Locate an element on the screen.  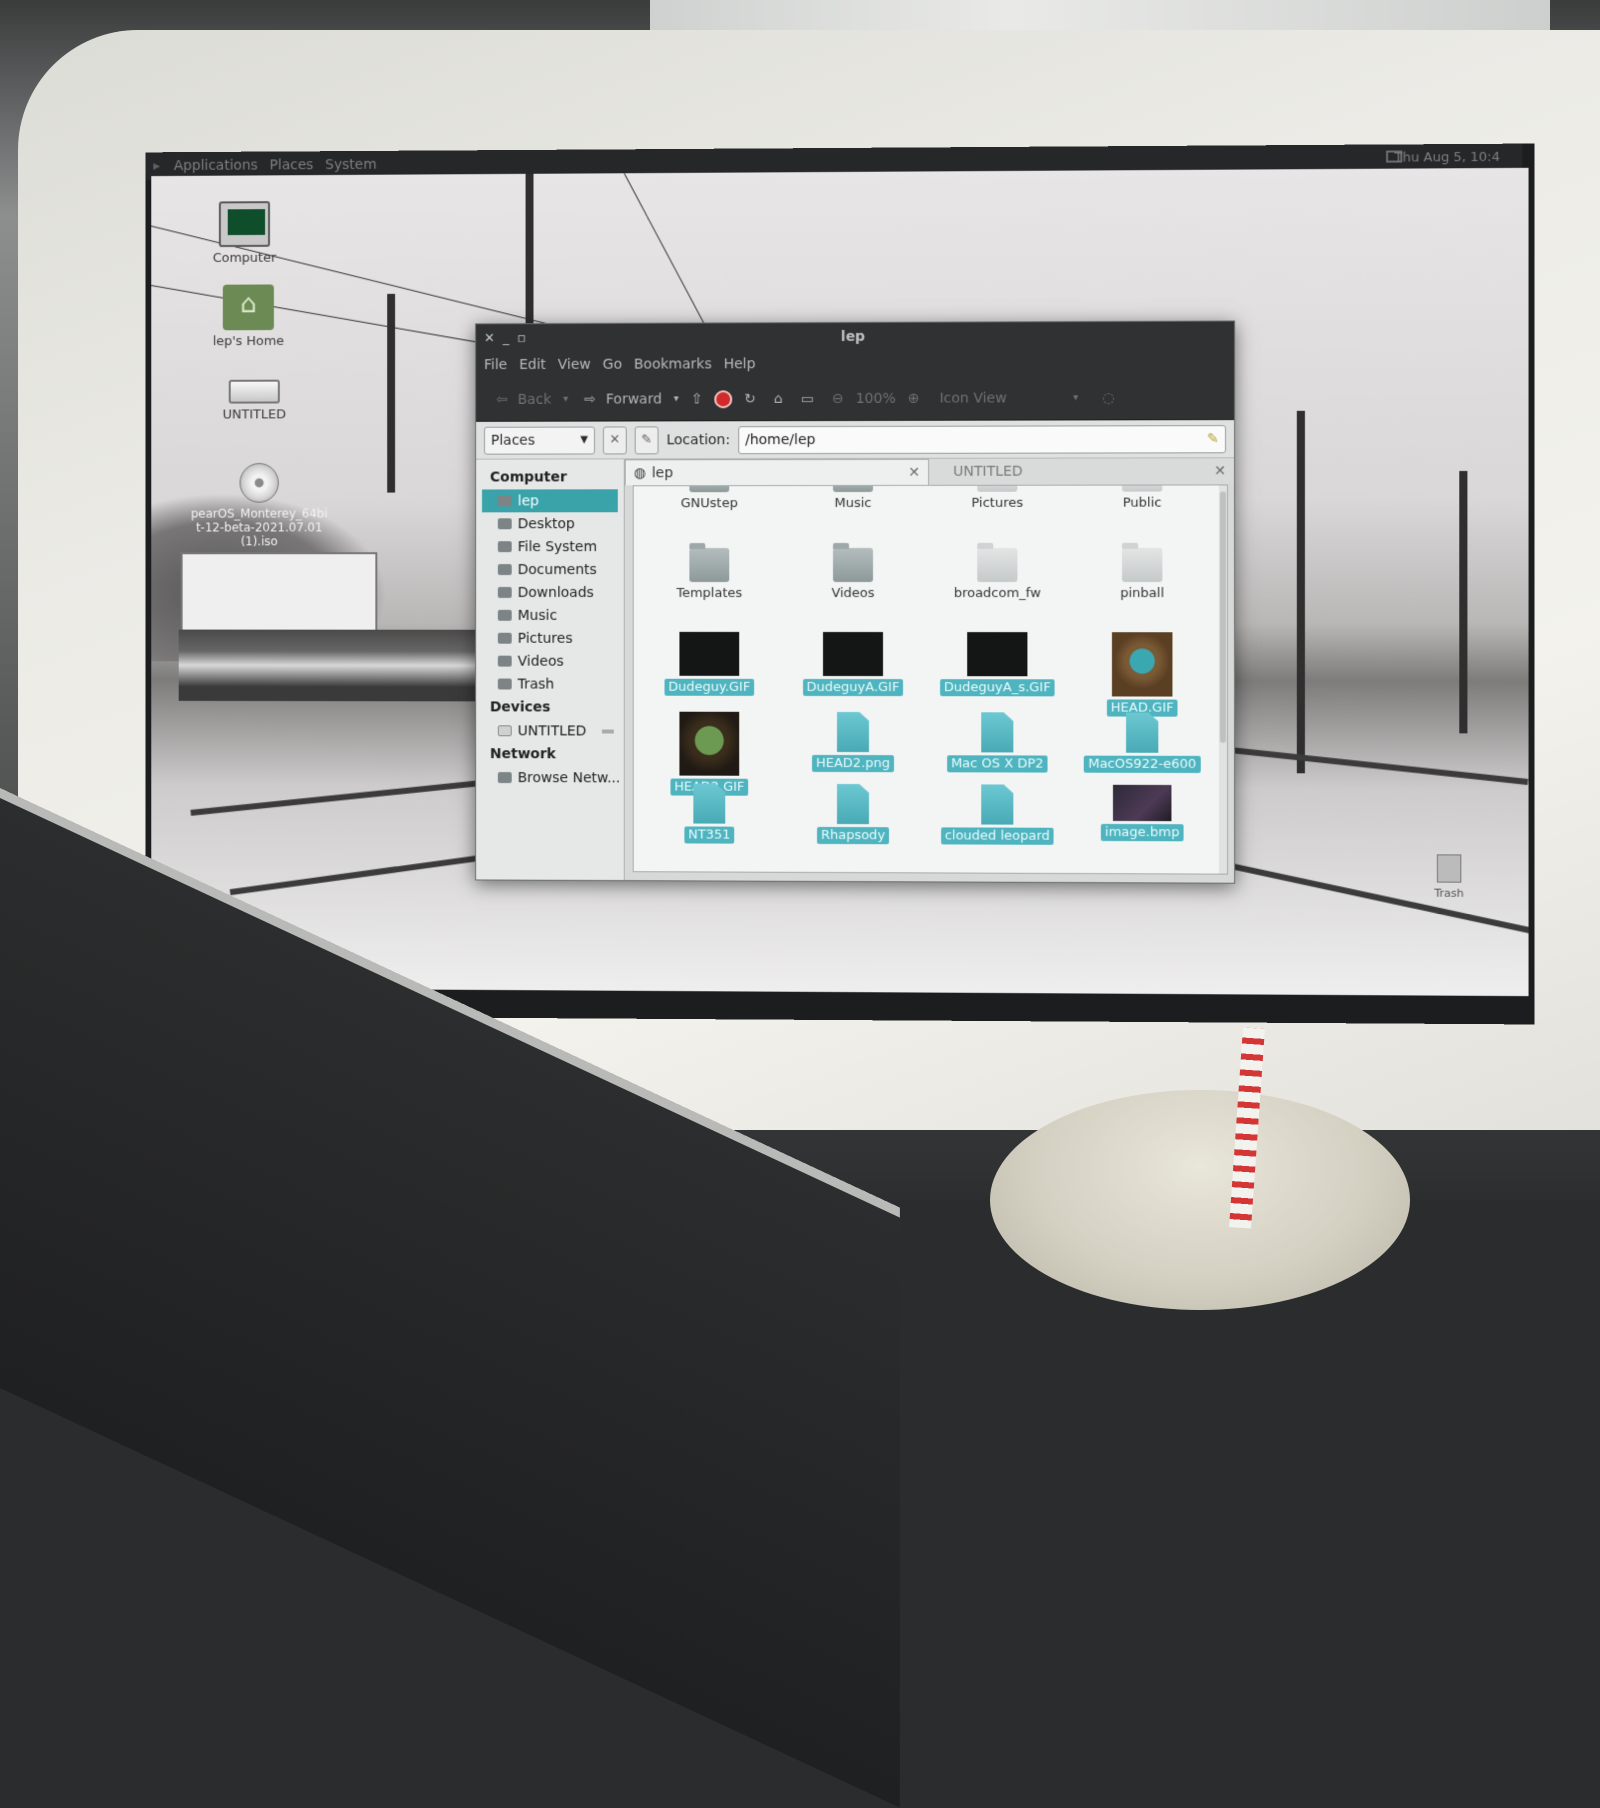
file-item: clouded leopard is located at coordinates (997, 814).